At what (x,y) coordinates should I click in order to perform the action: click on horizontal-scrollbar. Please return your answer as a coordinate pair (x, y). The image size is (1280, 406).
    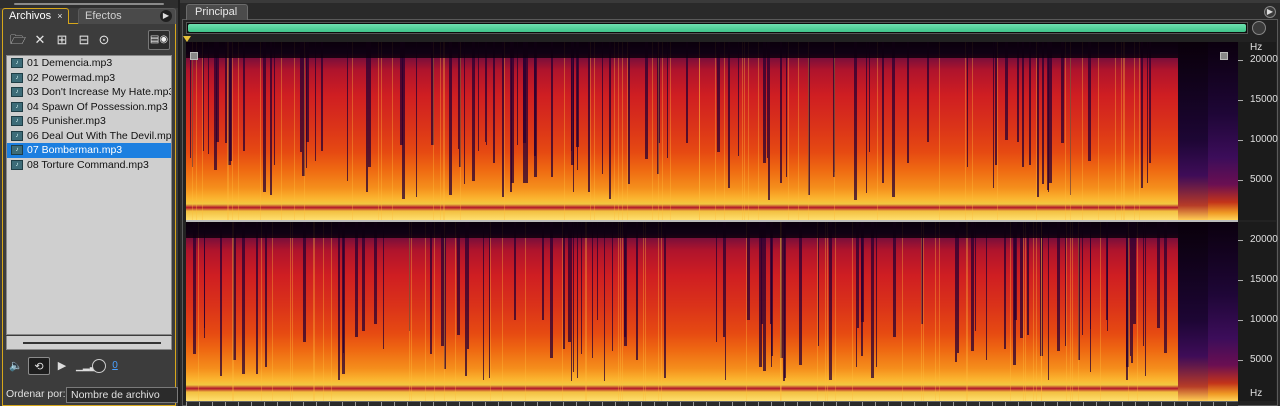
    Looking at the image, I should click on (89, 343).